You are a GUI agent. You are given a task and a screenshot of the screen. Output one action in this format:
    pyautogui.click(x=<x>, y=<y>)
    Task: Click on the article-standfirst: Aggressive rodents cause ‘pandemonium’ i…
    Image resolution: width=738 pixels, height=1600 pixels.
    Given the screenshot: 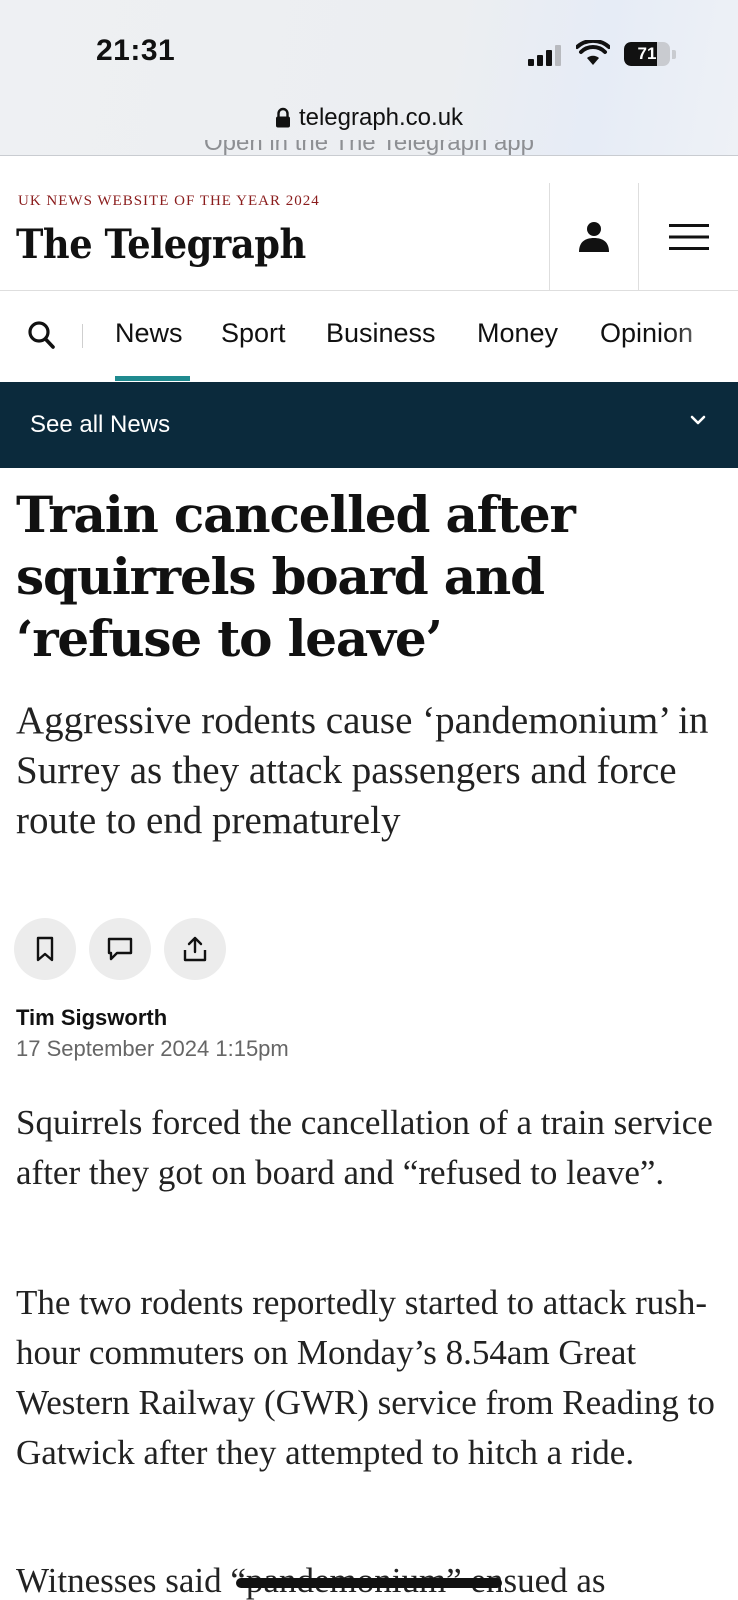 What is the action you would take?
    pyautogui.click(x=362, y=770)
    